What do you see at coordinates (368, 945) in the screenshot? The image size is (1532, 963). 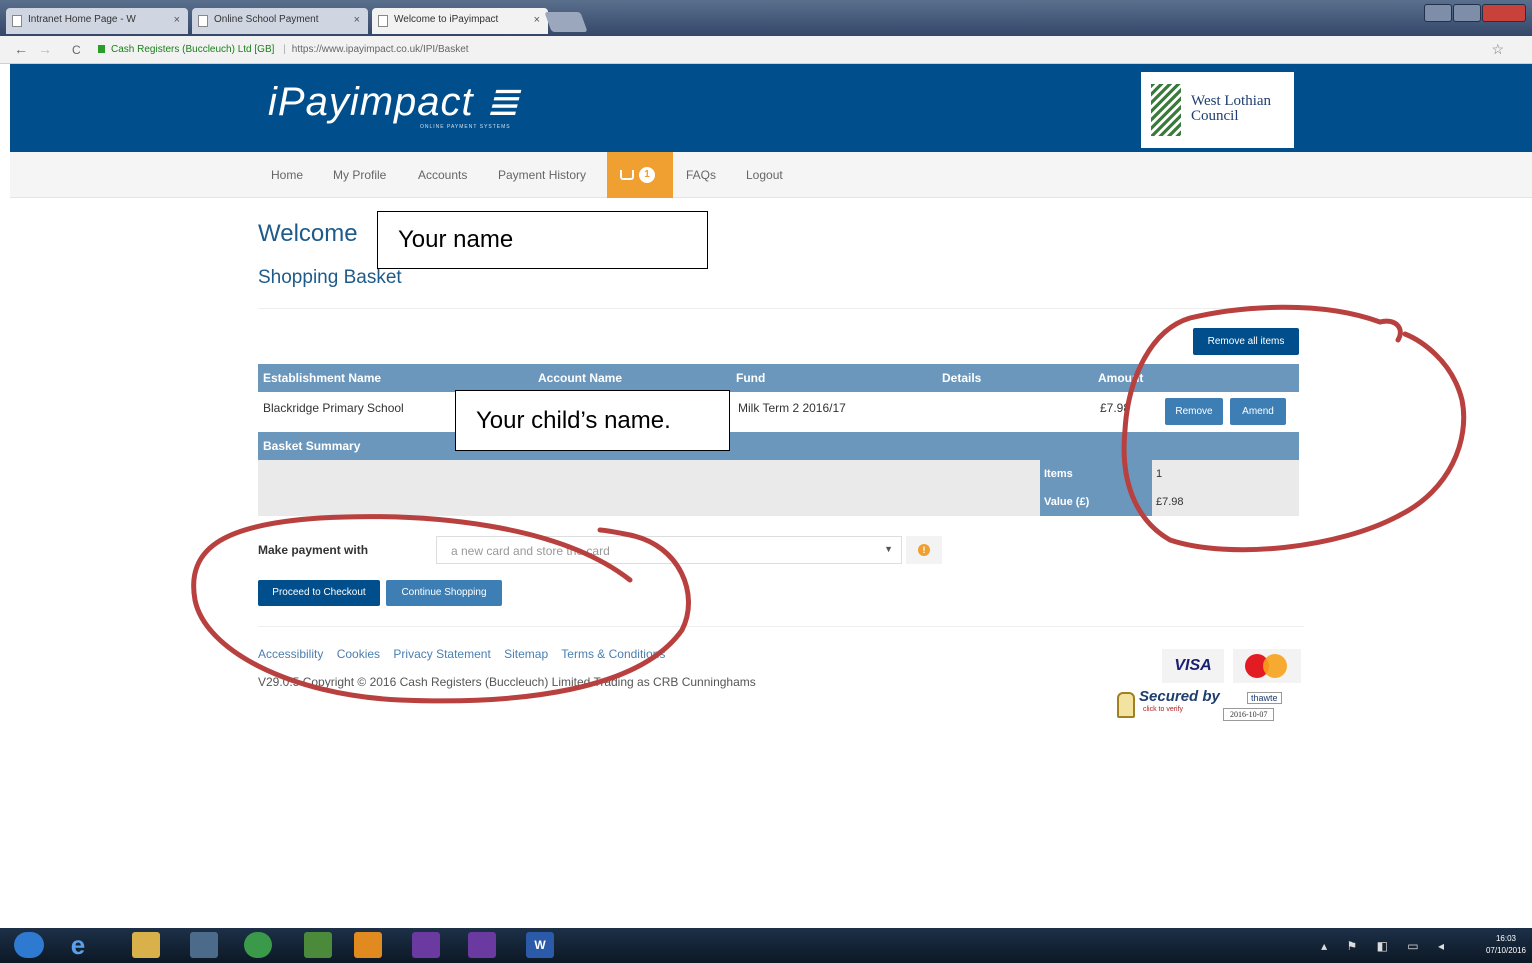 I see `outlook-icon` at bounding box center [368, 945].